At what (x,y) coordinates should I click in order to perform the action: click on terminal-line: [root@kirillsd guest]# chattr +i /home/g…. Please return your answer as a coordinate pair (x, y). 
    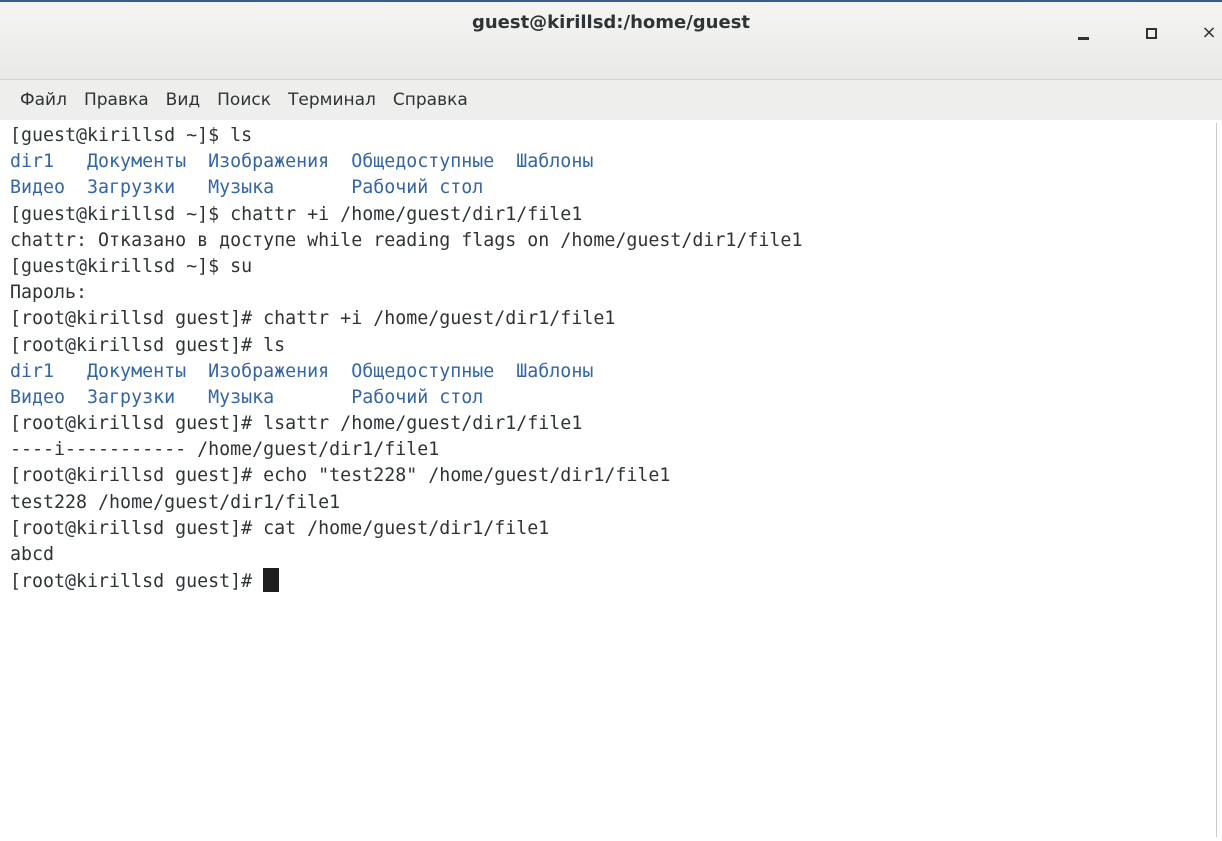
    Looking at the image, I should click on (609, 319).